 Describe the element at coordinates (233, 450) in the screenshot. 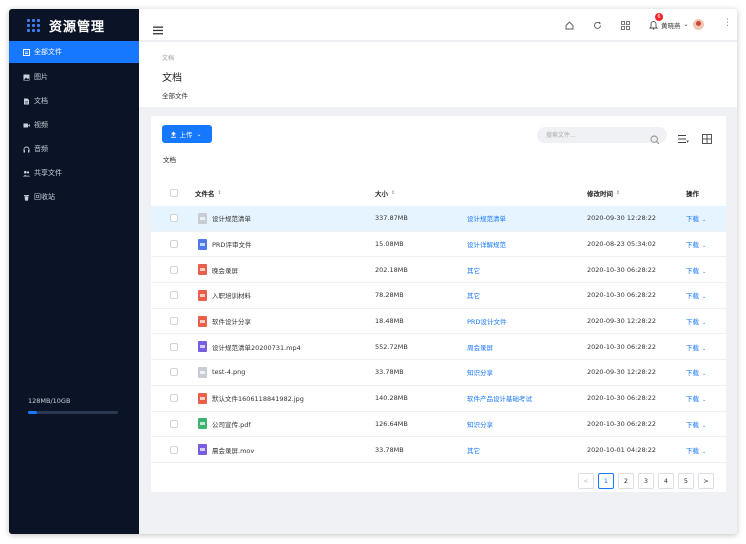

I see `file-name: 晨会录屏.mov` at that location.